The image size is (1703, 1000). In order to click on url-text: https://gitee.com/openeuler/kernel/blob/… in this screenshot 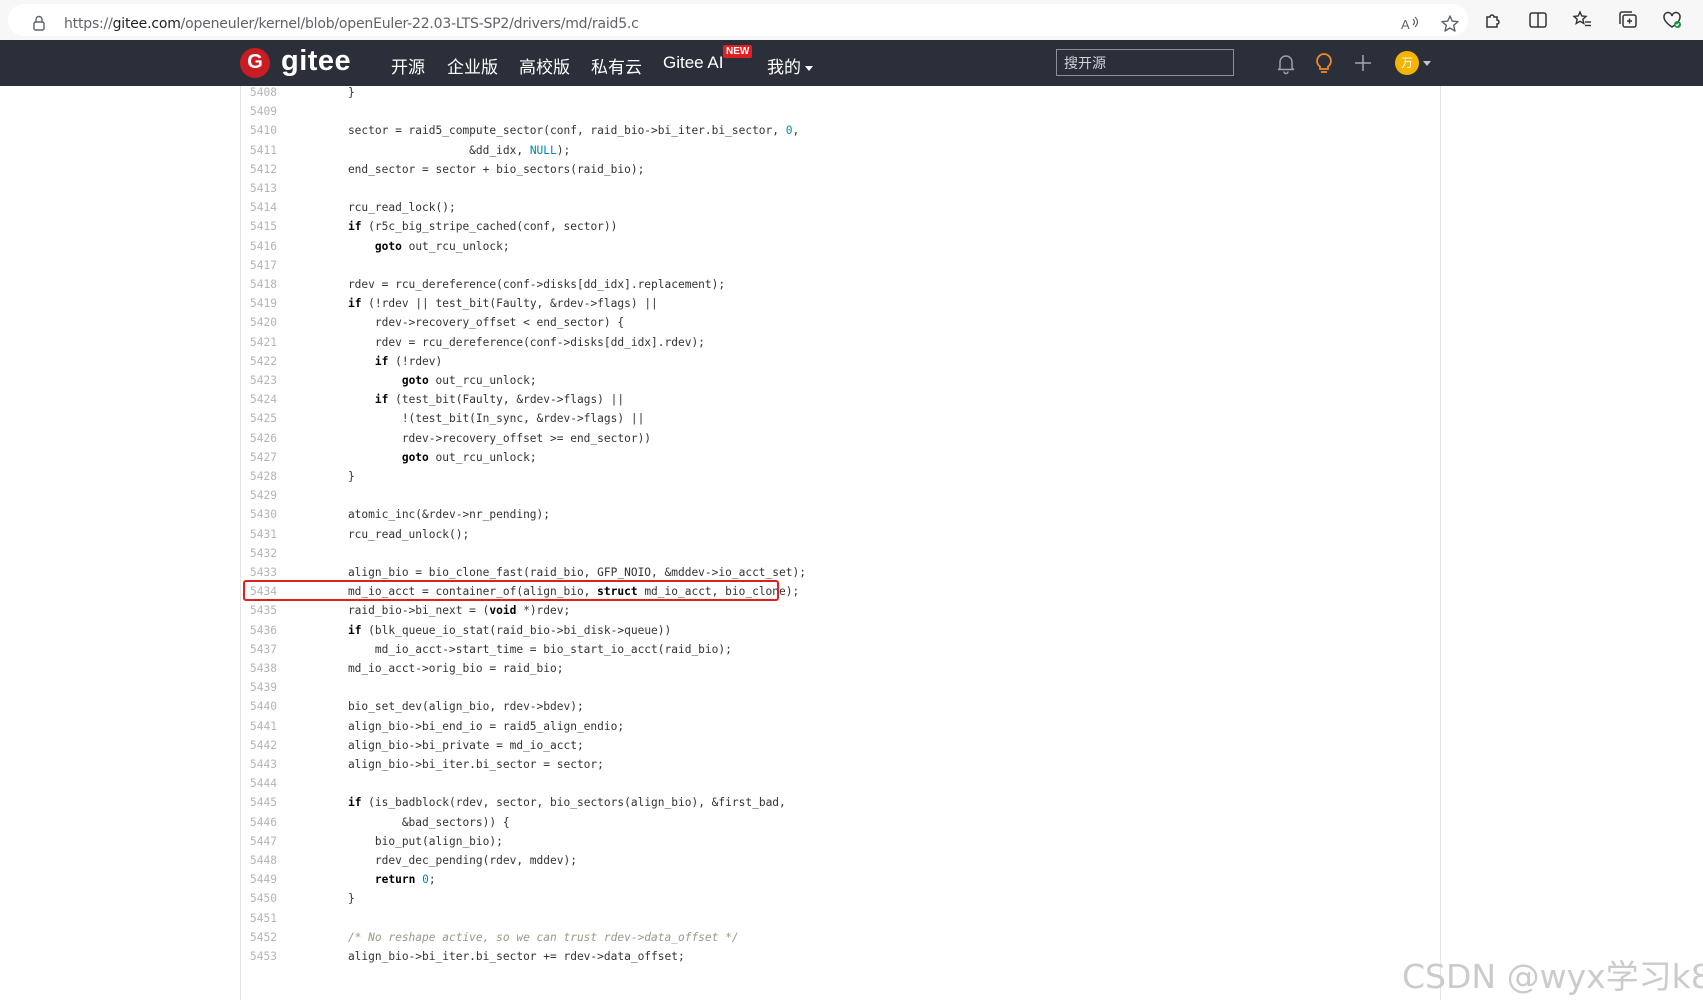, I will do `click(351, 24)`.